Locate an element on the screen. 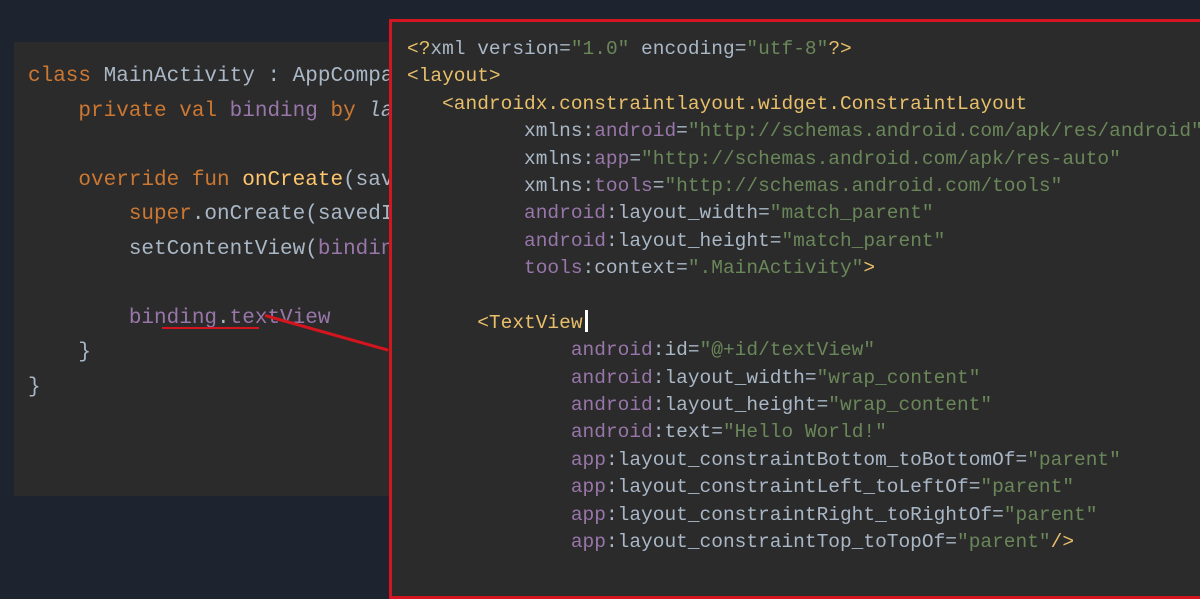 Image resolution: width=1200 pixels, height=599 pixels. code-line: <?xml version="1.0" encoding="utf-8"?> is located at coordinates (803, 49).